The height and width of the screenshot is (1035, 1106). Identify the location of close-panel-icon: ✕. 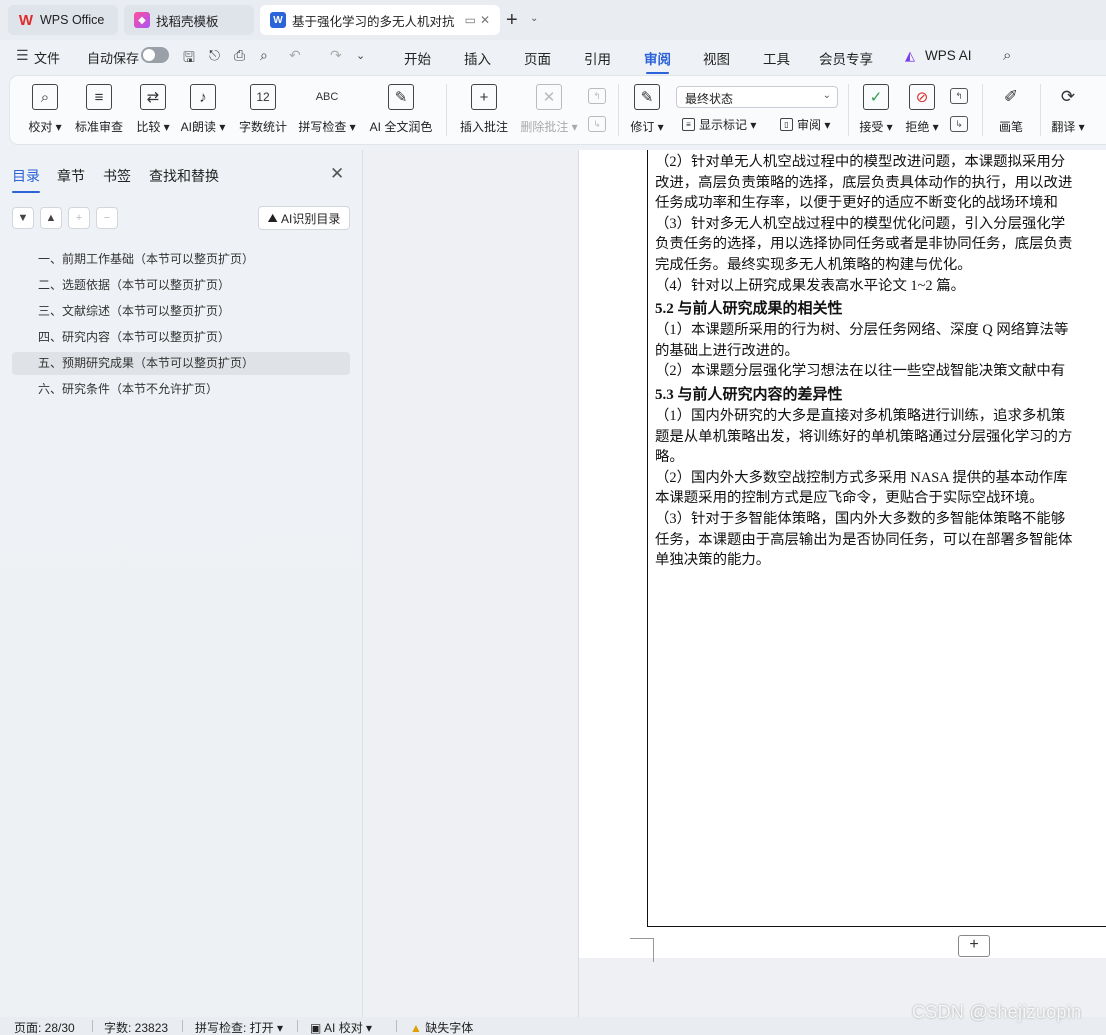
(337, 174).